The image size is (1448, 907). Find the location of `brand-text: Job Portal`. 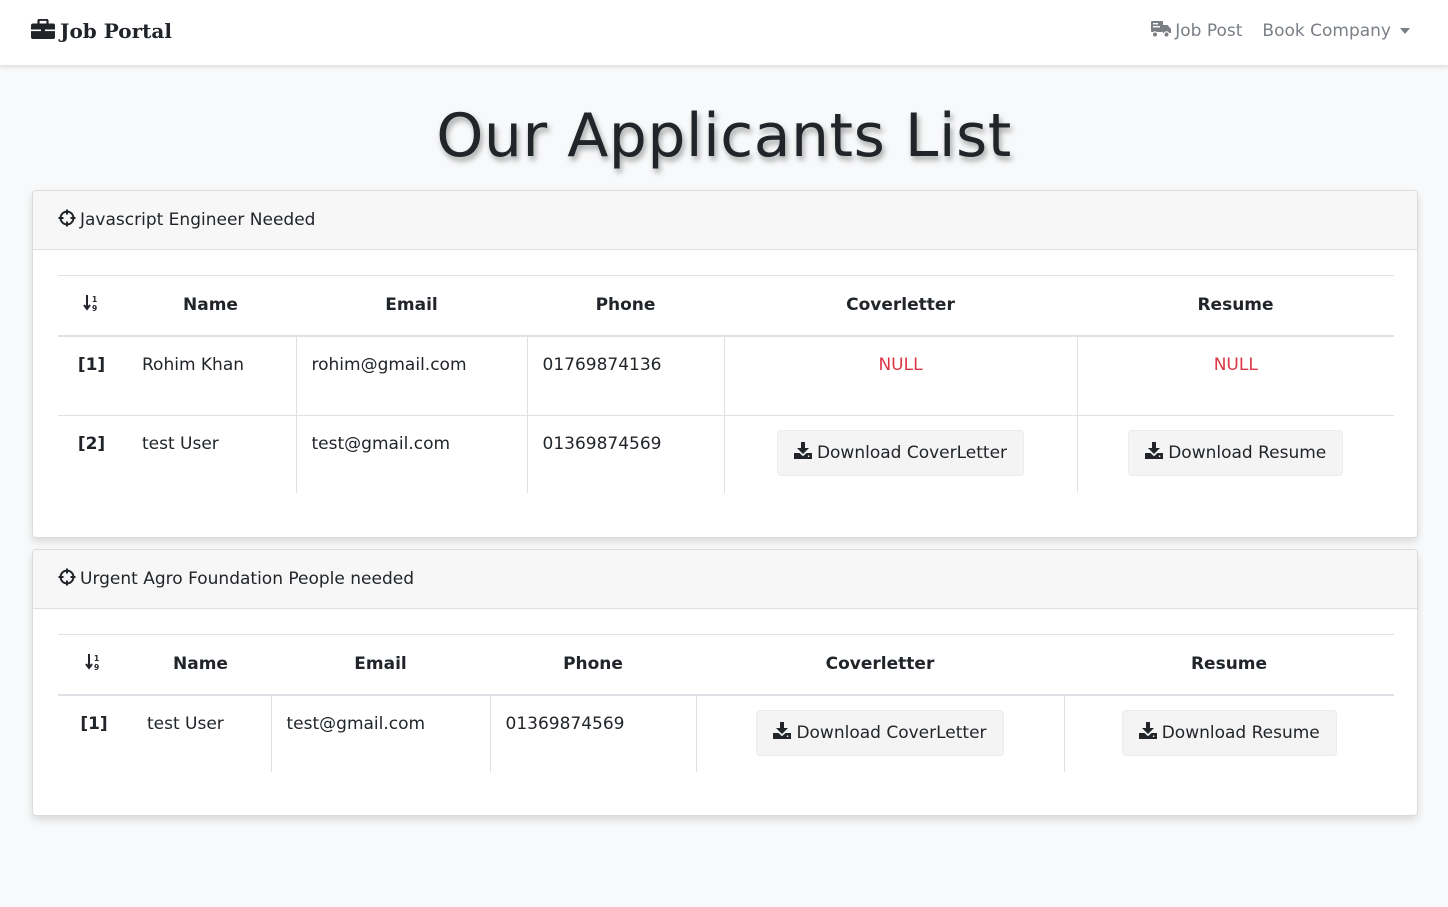

brand-text: Job Portal is located at coordinates (116, 31).